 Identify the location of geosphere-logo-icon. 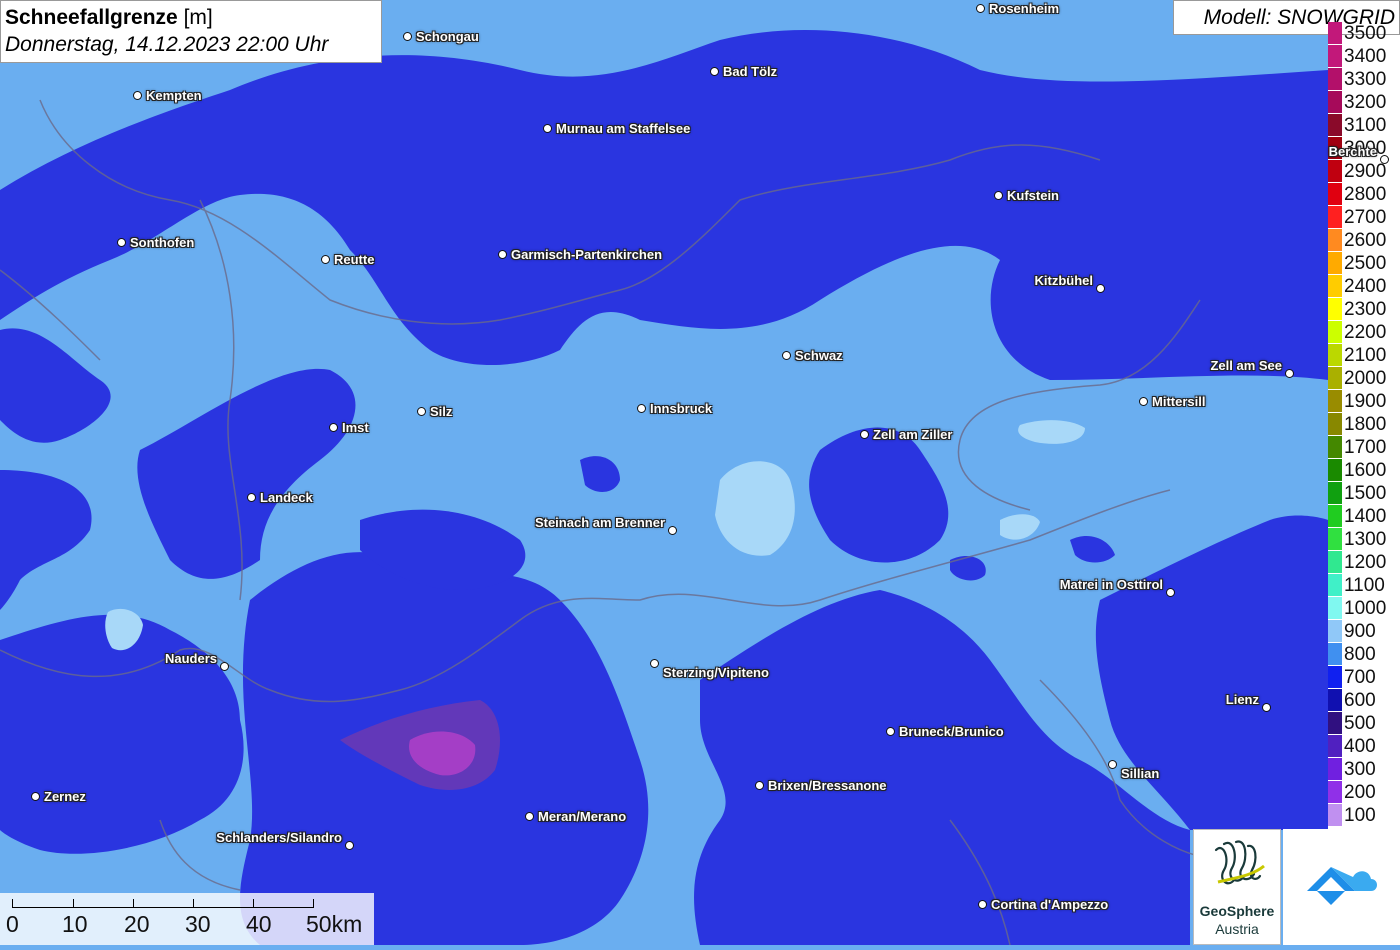
(1239, 862).